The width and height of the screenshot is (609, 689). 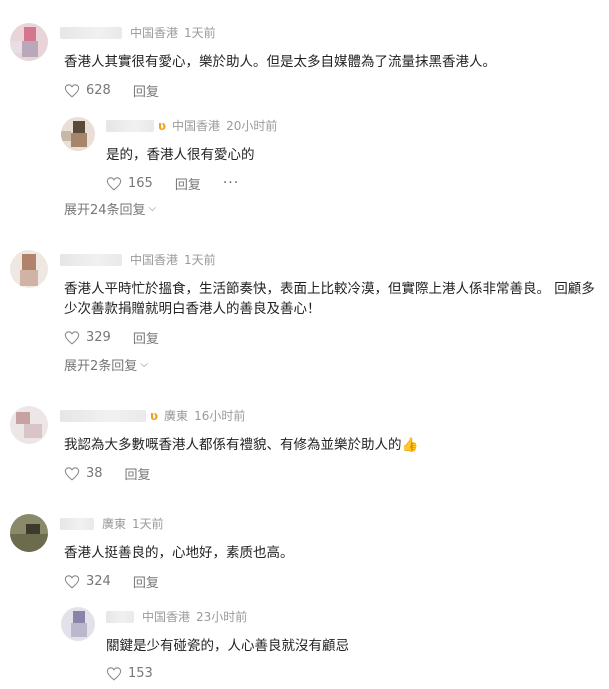 What do you see at coordinates (122, 581) in the screenshot?
I see `comment-actions: 324 回复` at bounding box center [122, 581].